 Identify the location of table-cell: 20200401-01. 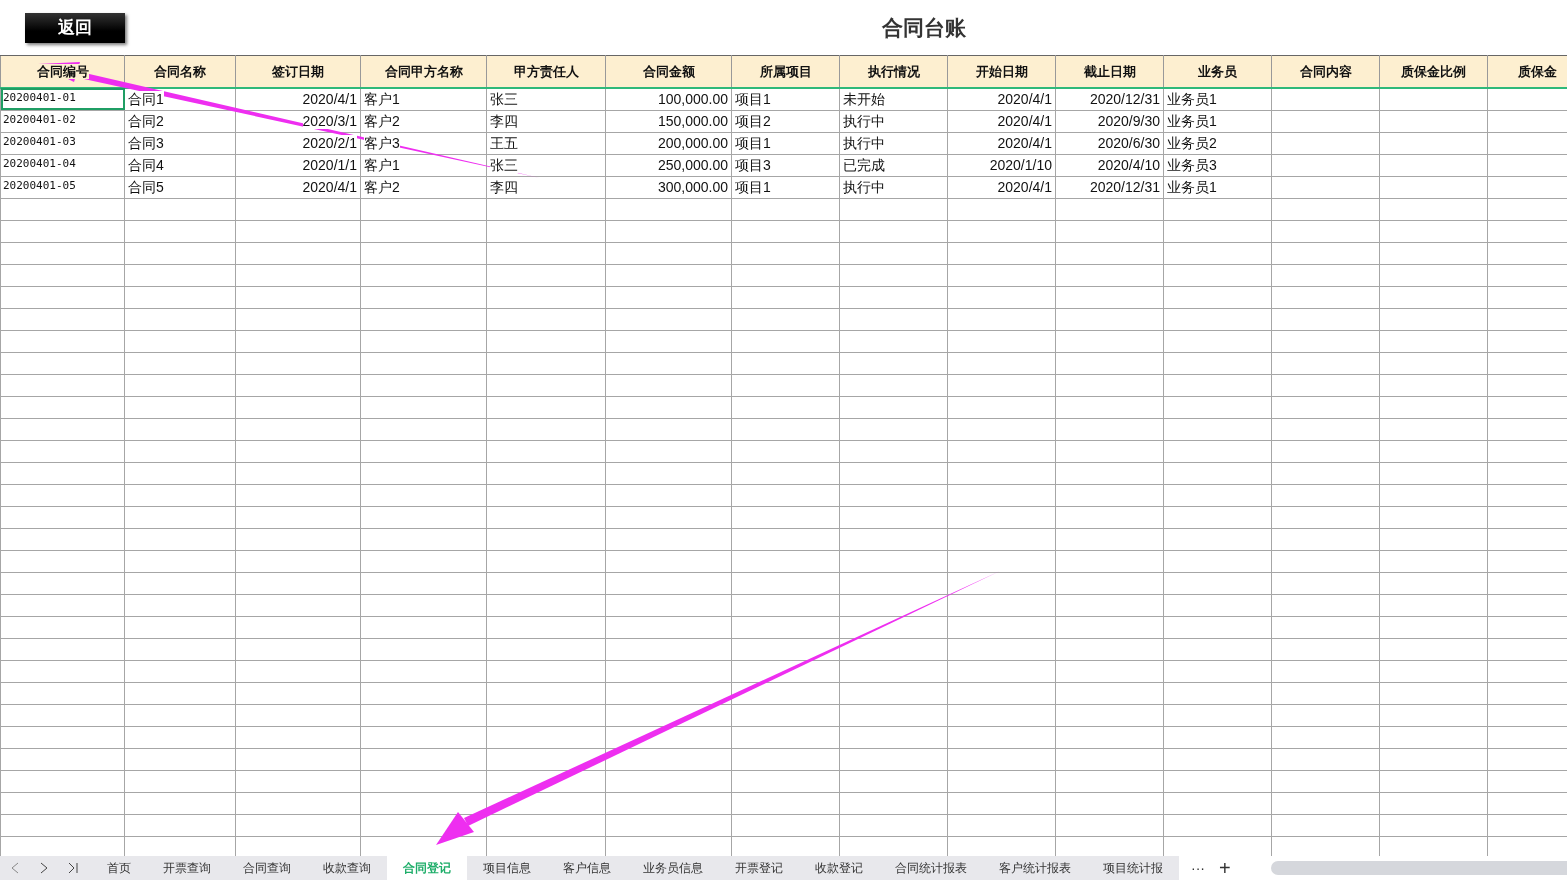
(62, 98).